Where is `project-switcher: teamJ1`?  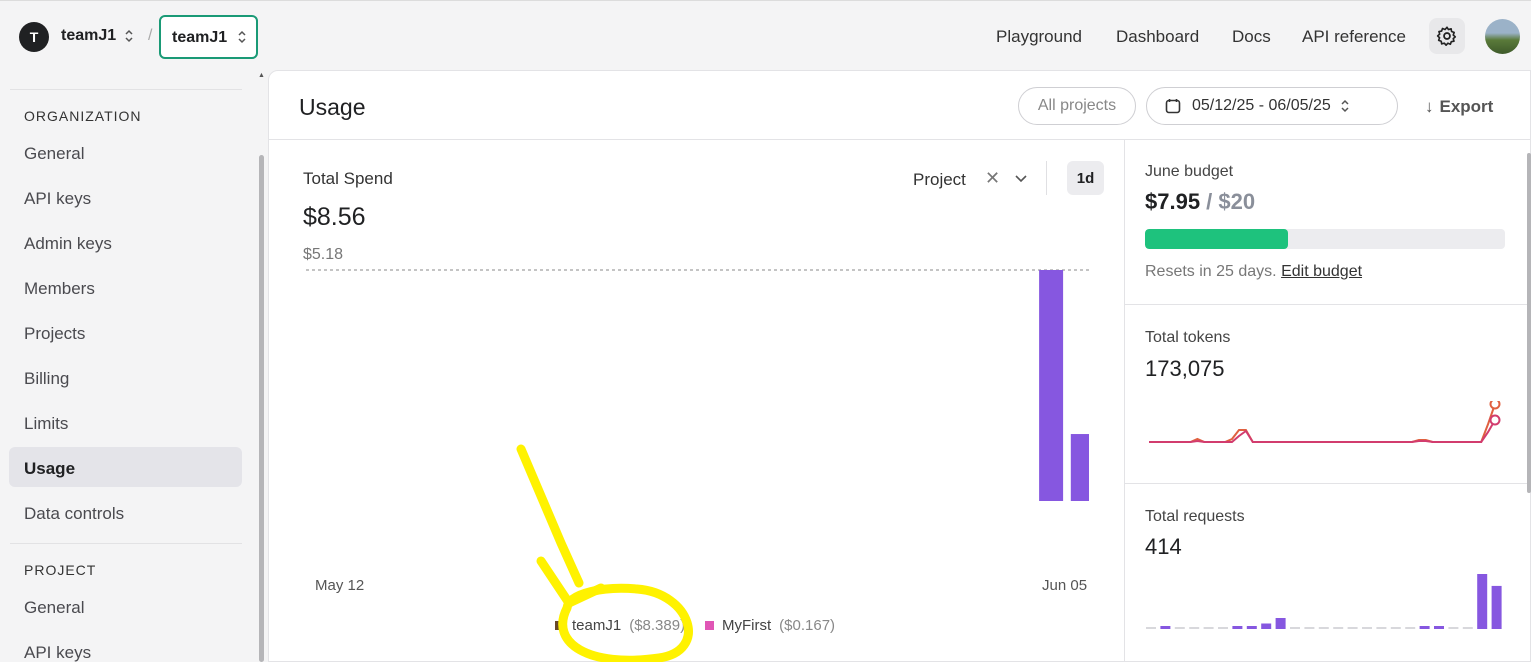
project-switcher: teamJ1 is located at coordinates (208, 37).